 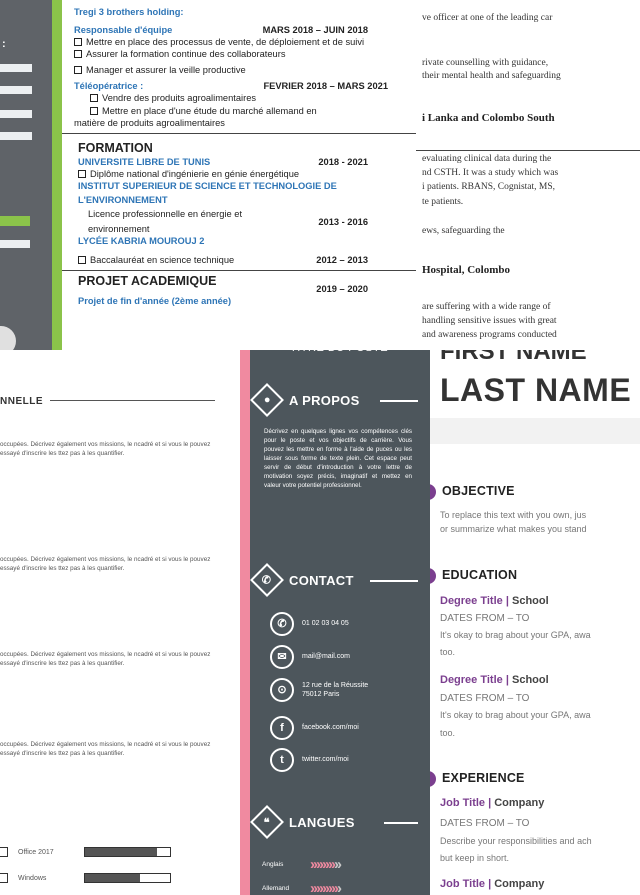 I want to click on project-heading: PROJET ACADEMIQUE, so click(x=147, y=280).